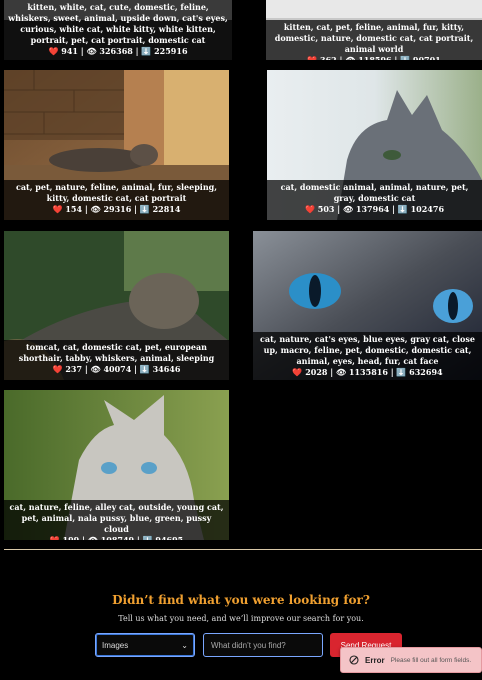 The height and width of the screenshot is (680, 482). Describe the element at coordinates (241, 600) in the screenshot. I see `request-title: Didn’t find what you were looking for?` at that location.